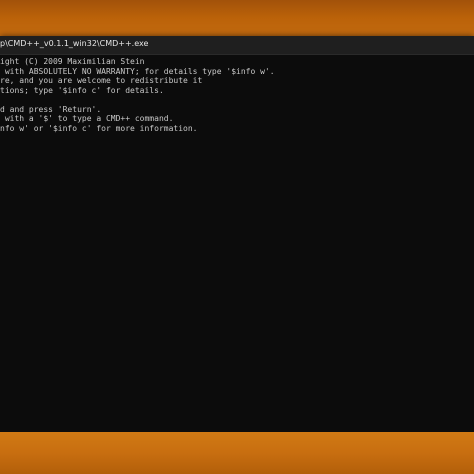 The height and width of the screenshot is (474, 474). I want to click on window-title: p\CMD++_v0.1.1_win32\CMD++.exe, so click(74, 43).